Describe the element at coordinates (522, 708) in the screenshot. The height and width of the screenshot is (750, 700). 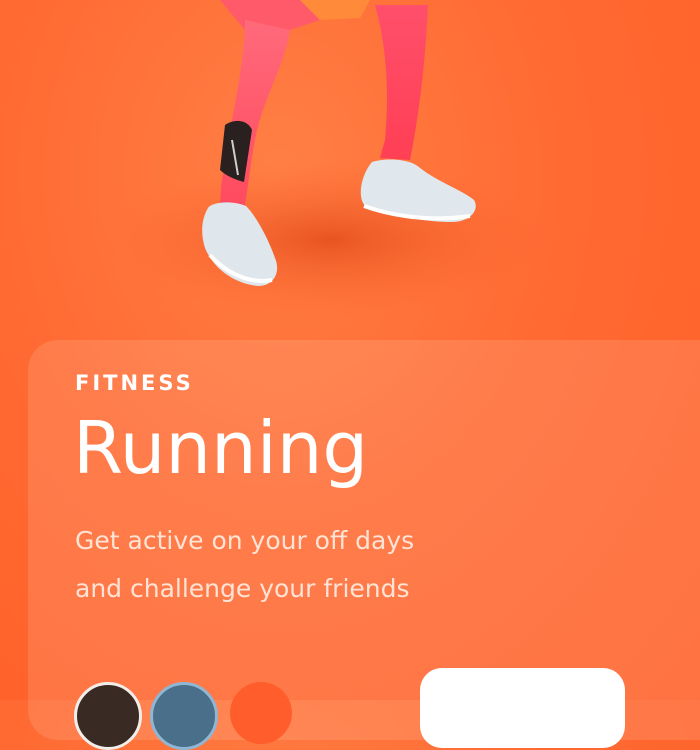
I see `primary-action-button` at that location.